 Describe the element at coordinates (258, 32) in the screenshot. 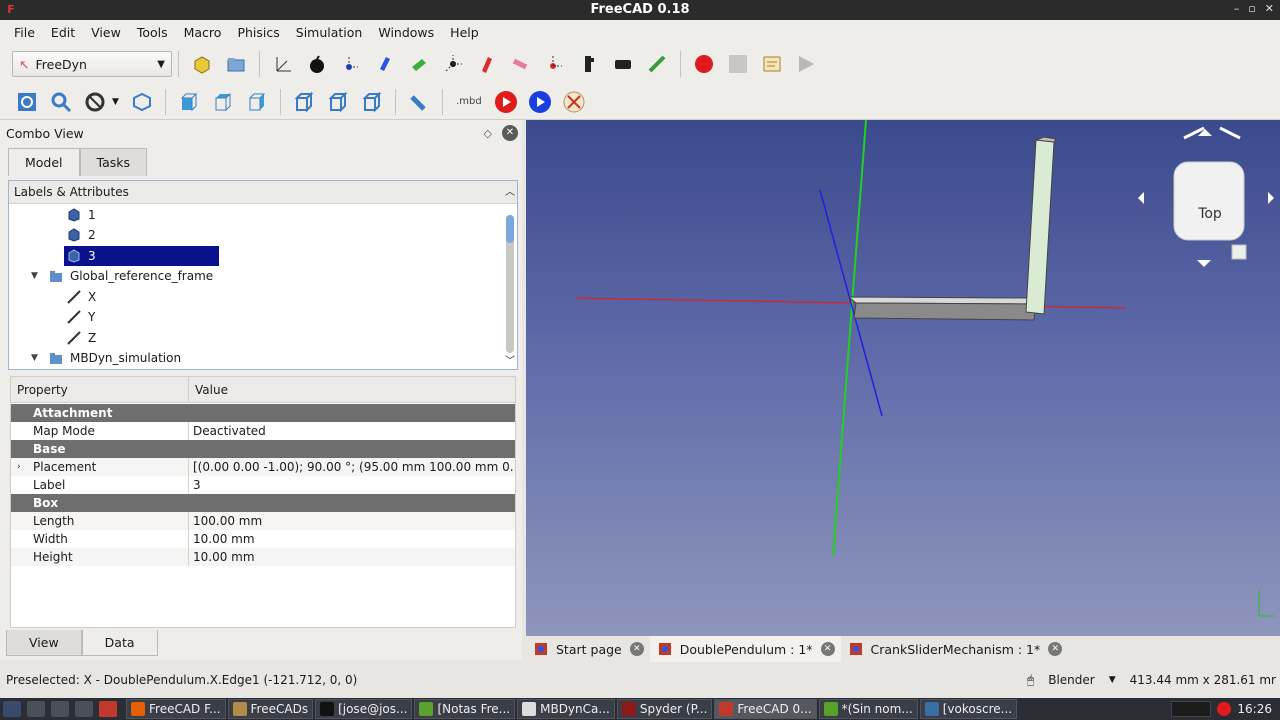

I see `menu-phisics: Phisics` at that location.